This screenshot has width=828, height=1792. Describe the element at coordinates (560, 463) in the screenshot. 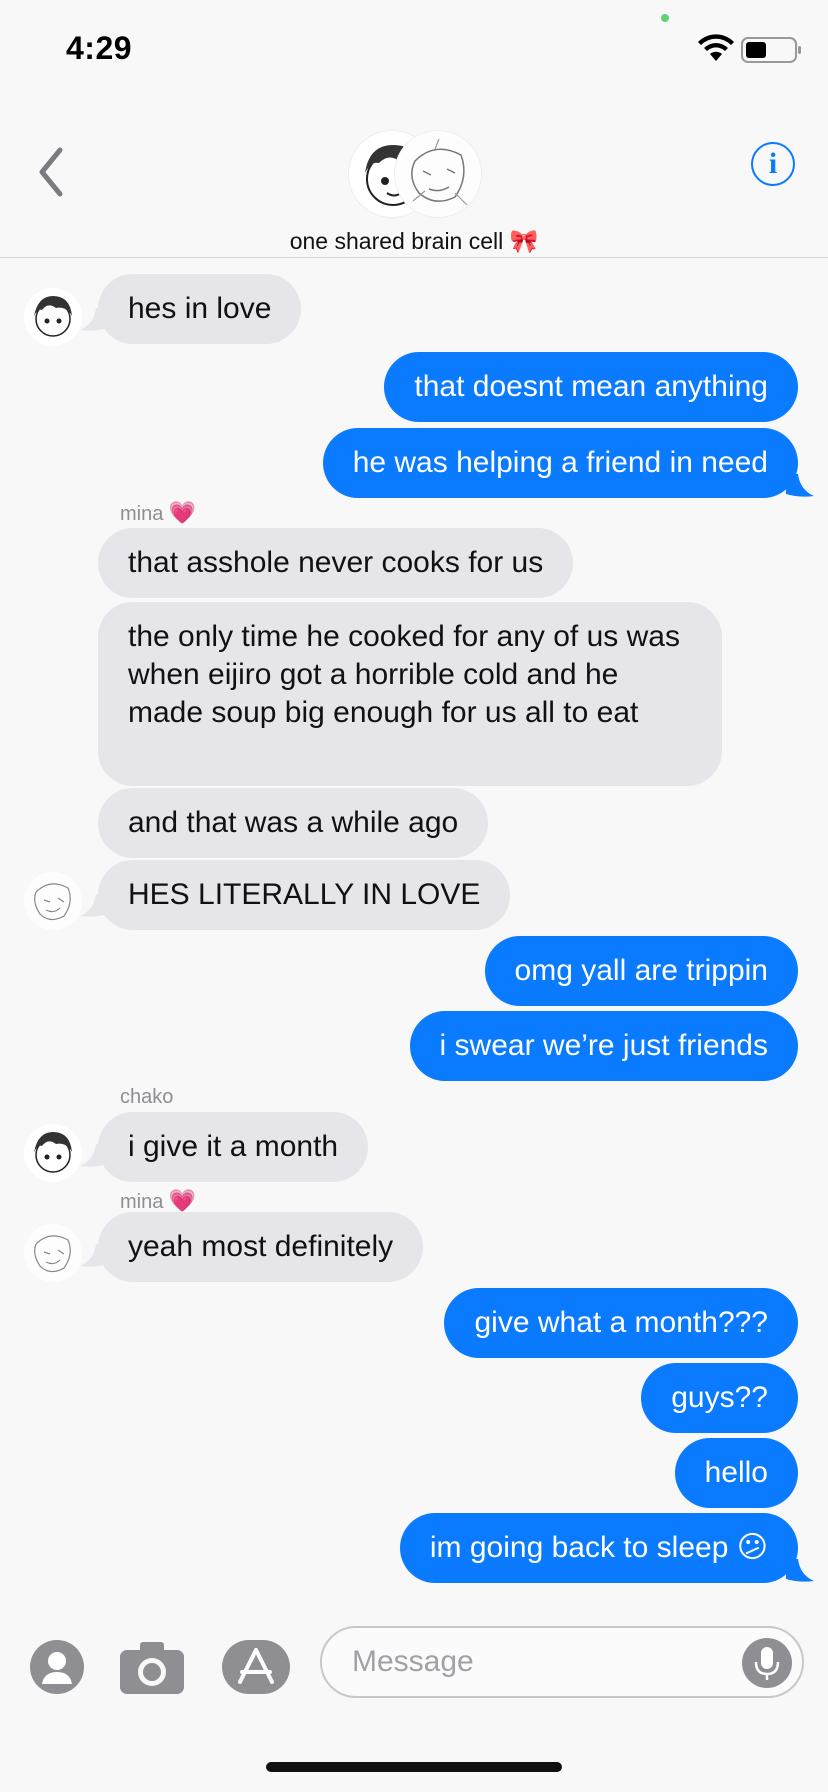

I see `sent-message: he was helping a friend in need` at that location.